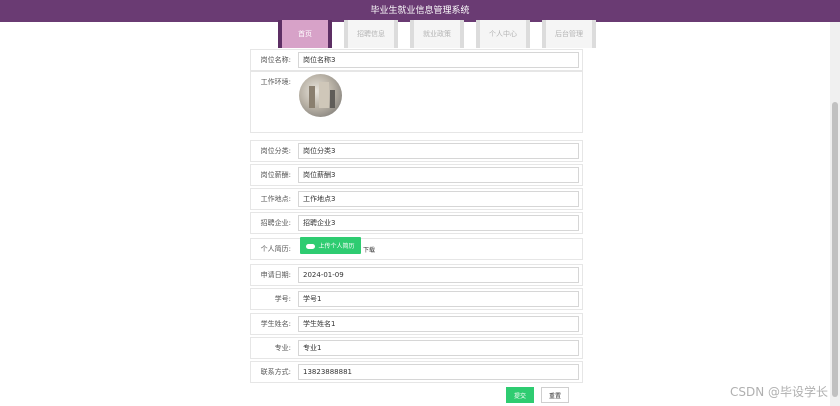 The image size is (840, 406). I want to click on top-bar: 毕业生就业信息管理系统, so click(420, 11).